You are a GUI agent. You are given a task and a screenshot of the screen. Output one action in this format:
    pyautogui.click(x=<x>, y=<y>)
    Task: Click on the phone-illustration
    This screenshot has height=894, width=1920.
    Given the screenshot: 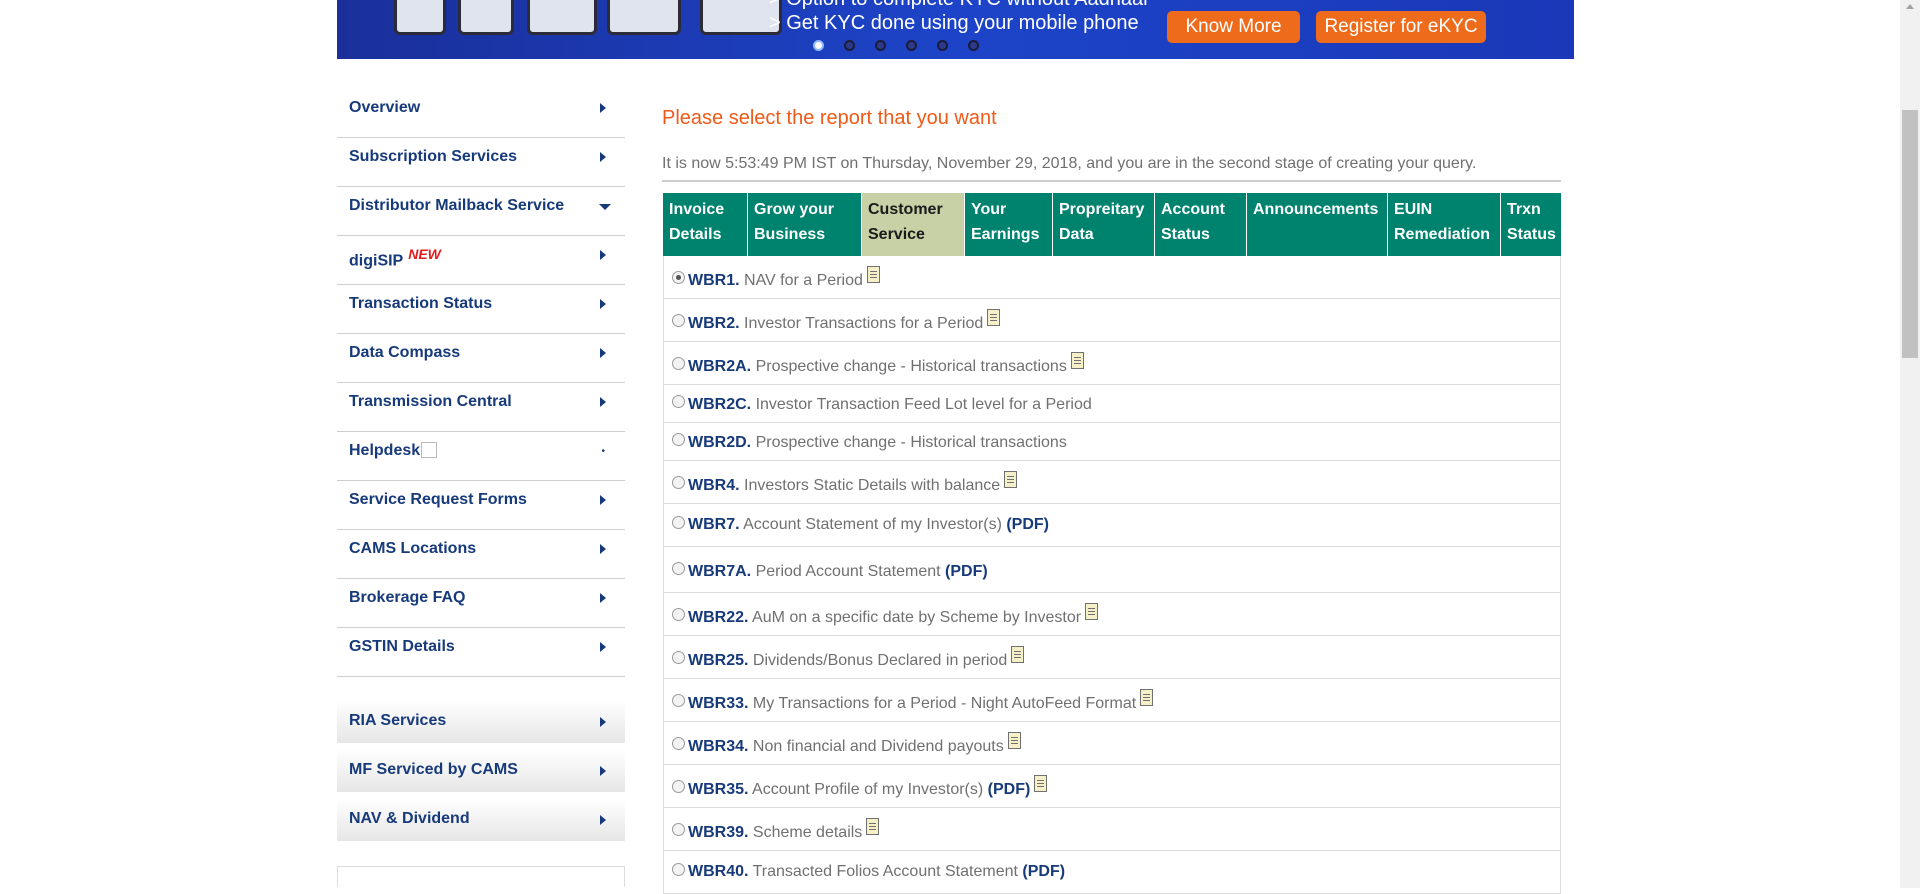 What is the action you would take?
    pyautogui.click(x=644, y=17)
    